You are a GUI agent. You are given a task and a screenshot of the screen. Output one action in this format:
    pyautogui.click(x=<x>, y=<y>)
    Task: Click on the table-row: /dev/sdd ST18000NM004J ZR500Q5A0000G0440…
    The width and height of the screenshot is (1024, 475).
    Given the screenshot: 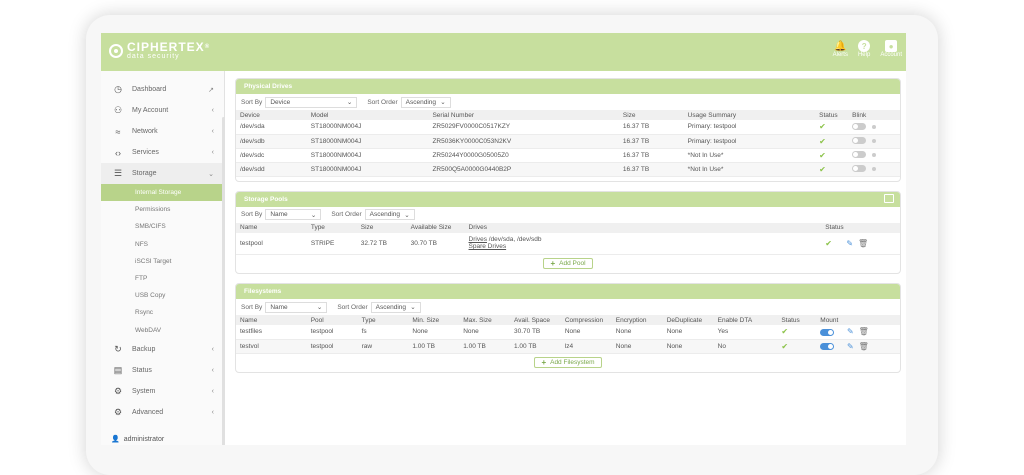 What is the action you would take?
    pyautogui.click(x=568, y=169)
    